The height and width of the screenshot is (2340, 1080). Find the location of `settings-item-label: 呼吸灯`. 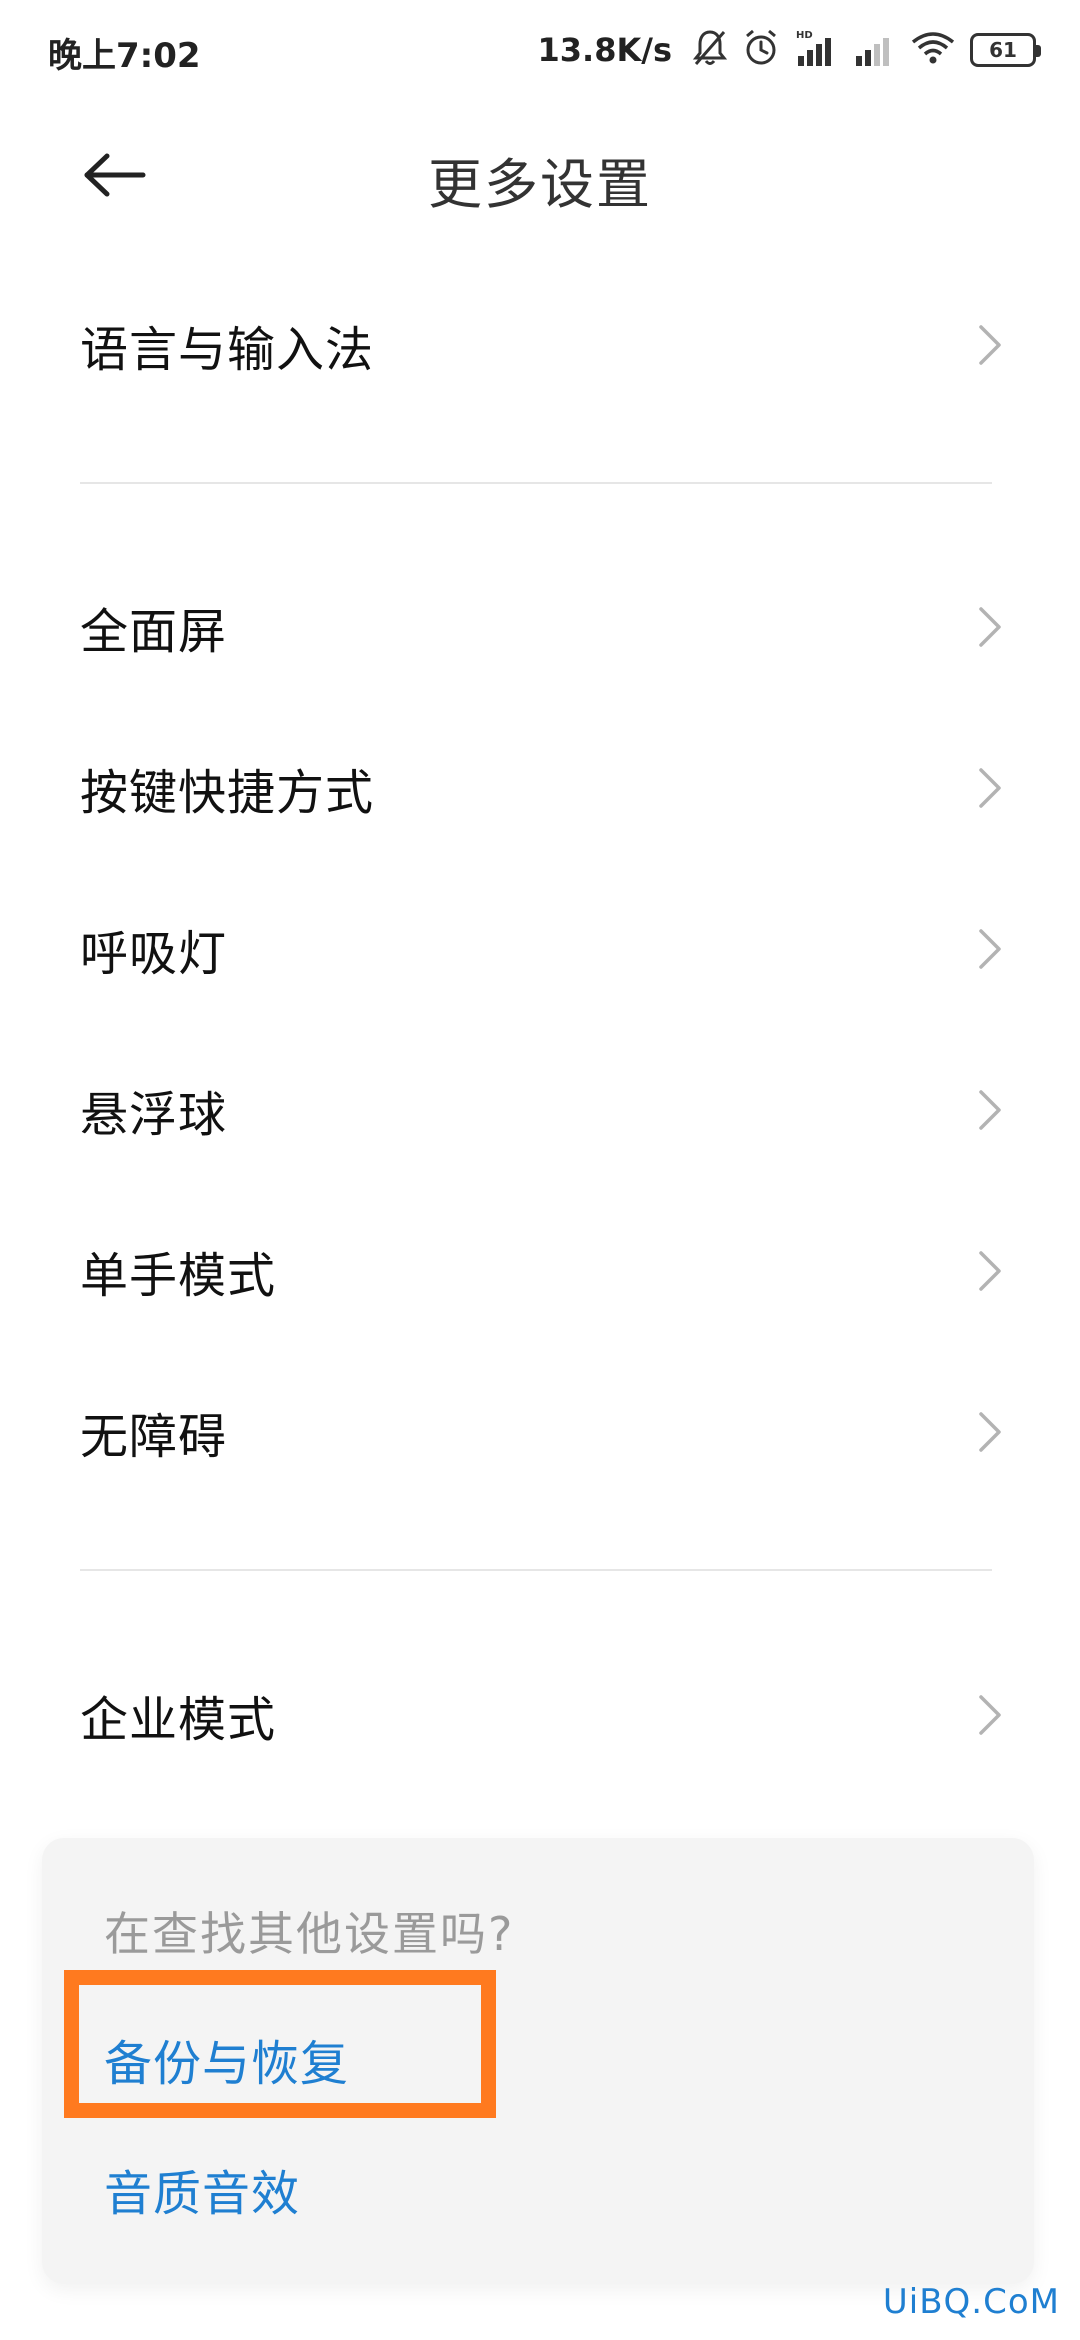

settings-item-label: 呼吸灯 is located at coordinates (154, 954).